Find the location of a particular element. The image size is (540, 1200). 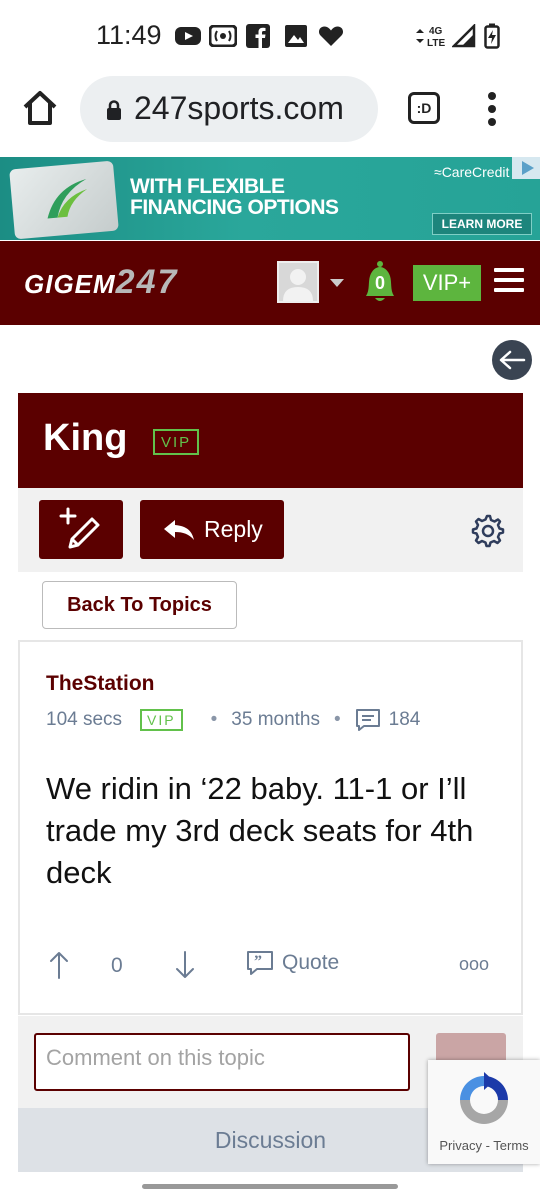

recaptcha-links: Privacy - Terms is located at coordinates (484, 1145).